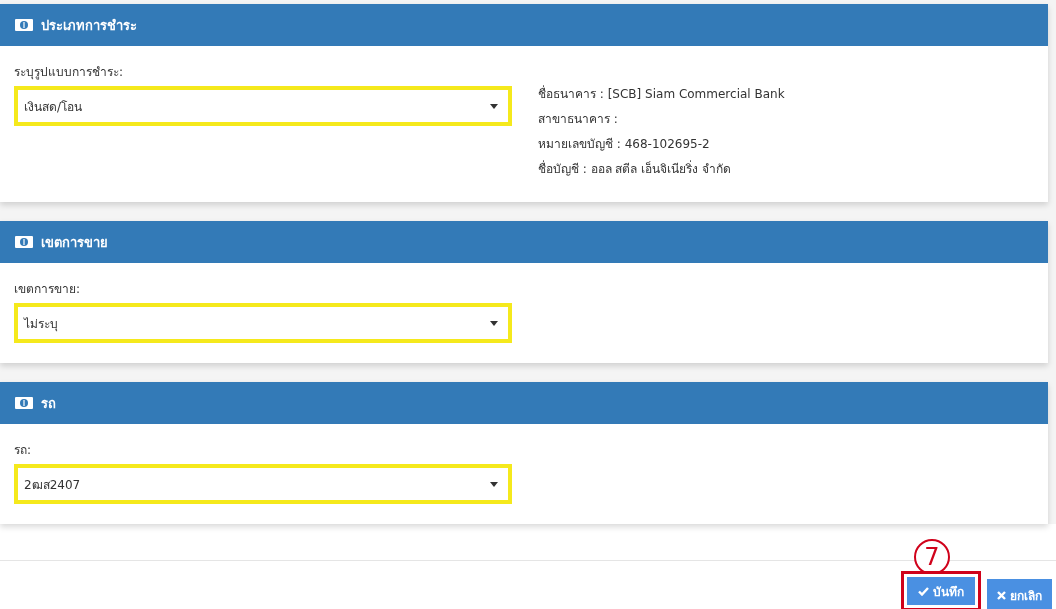 This screenshot has width=1056, height=609. What do you see at coordinates (624, 144) in the screenshot?
I see `bank-info-text: หมายเลขบัญชี : 468-102695-2` at bounding box center [624, 144].